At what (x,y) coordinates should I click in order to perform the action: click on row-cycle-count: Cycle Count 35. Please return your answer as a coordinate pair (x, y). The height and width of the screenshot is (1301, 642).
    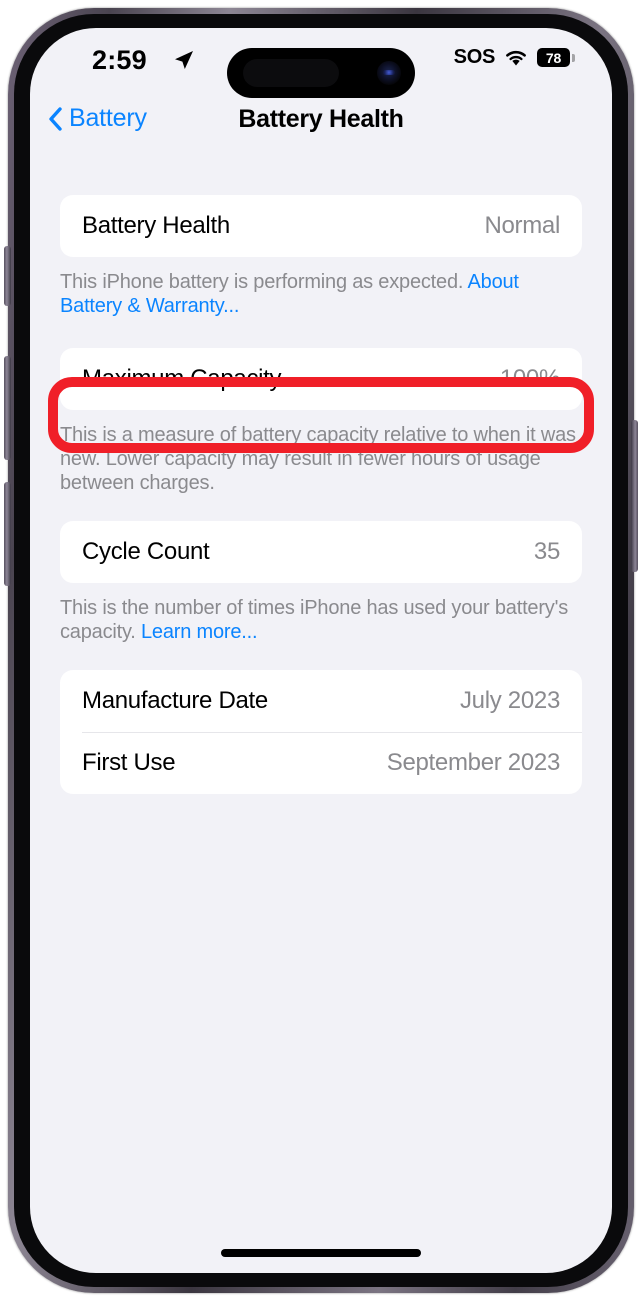
    Looking at the image, I should click on (321, 552).